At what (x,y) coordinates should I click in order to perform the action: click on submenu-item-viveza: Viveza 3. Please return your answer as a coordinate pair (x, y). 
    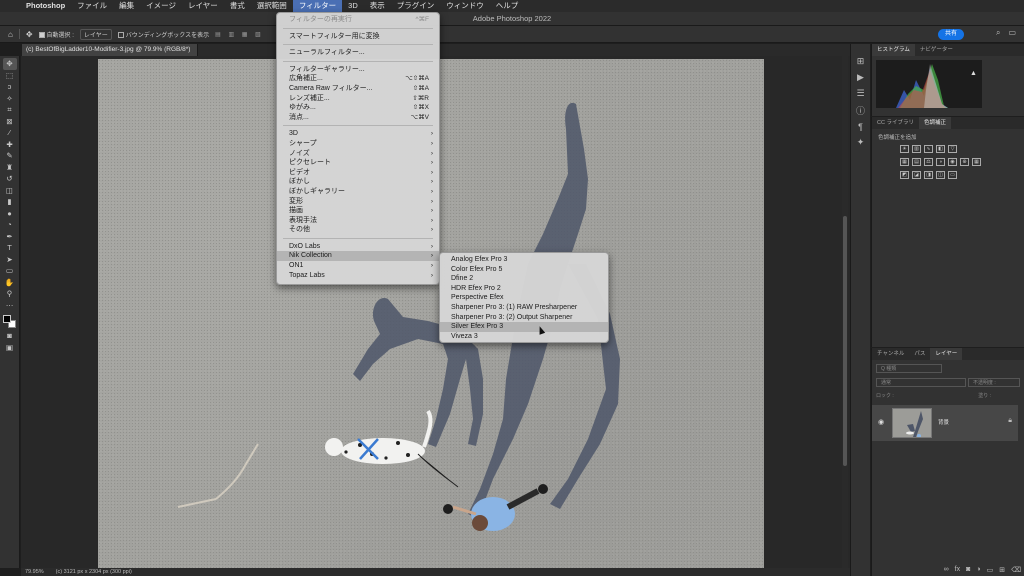
    Looking at the image, I should click on (524, 337).